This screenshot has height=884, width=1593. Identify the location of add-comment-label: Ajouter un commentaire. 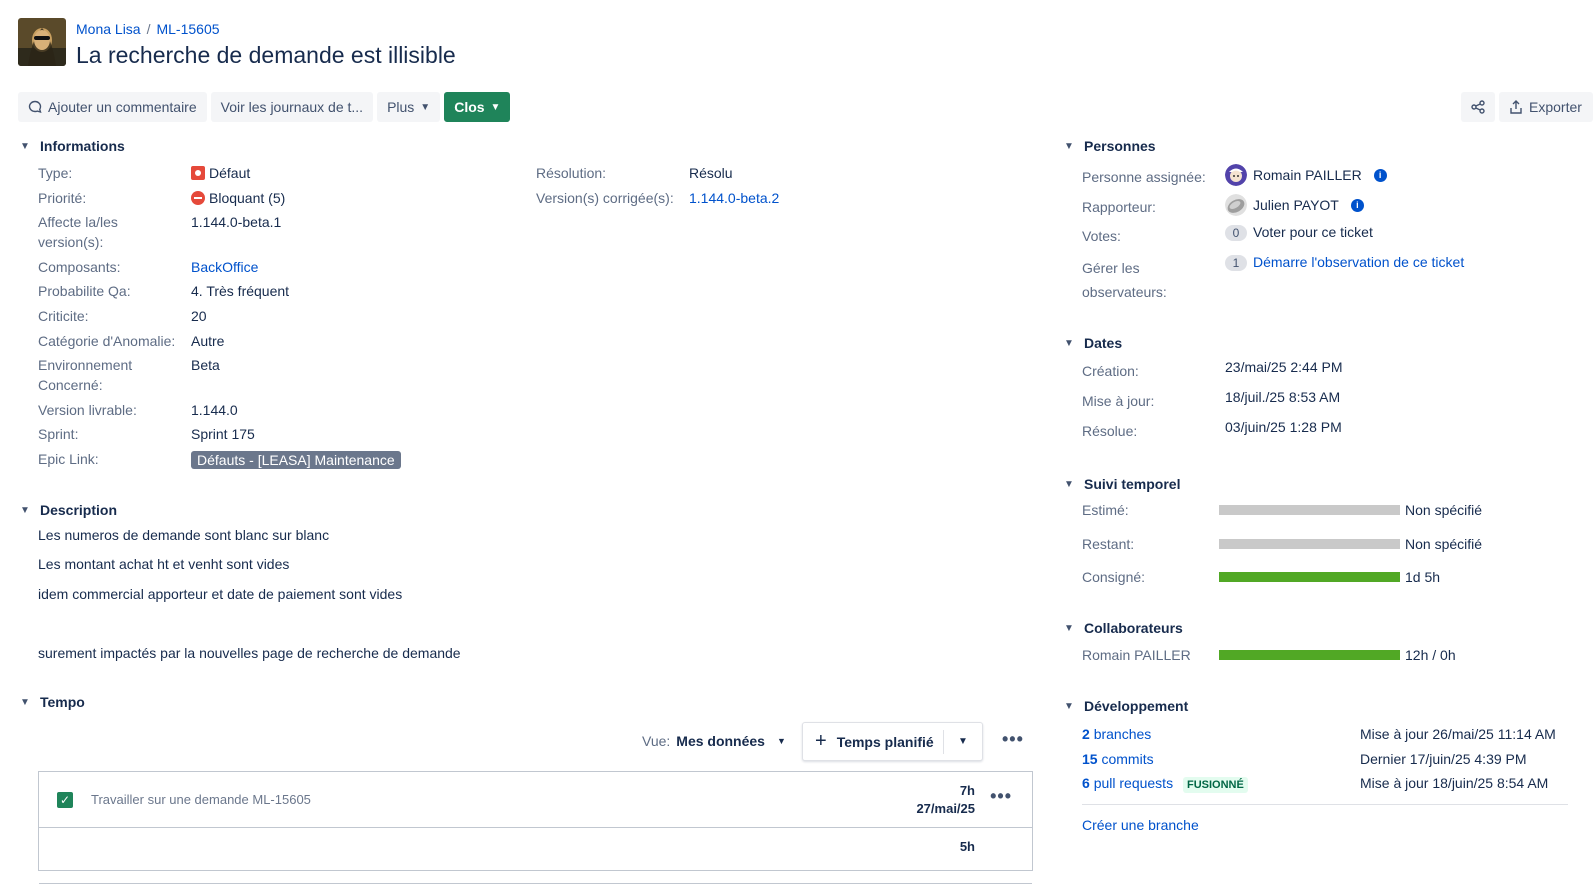
(122, 107).